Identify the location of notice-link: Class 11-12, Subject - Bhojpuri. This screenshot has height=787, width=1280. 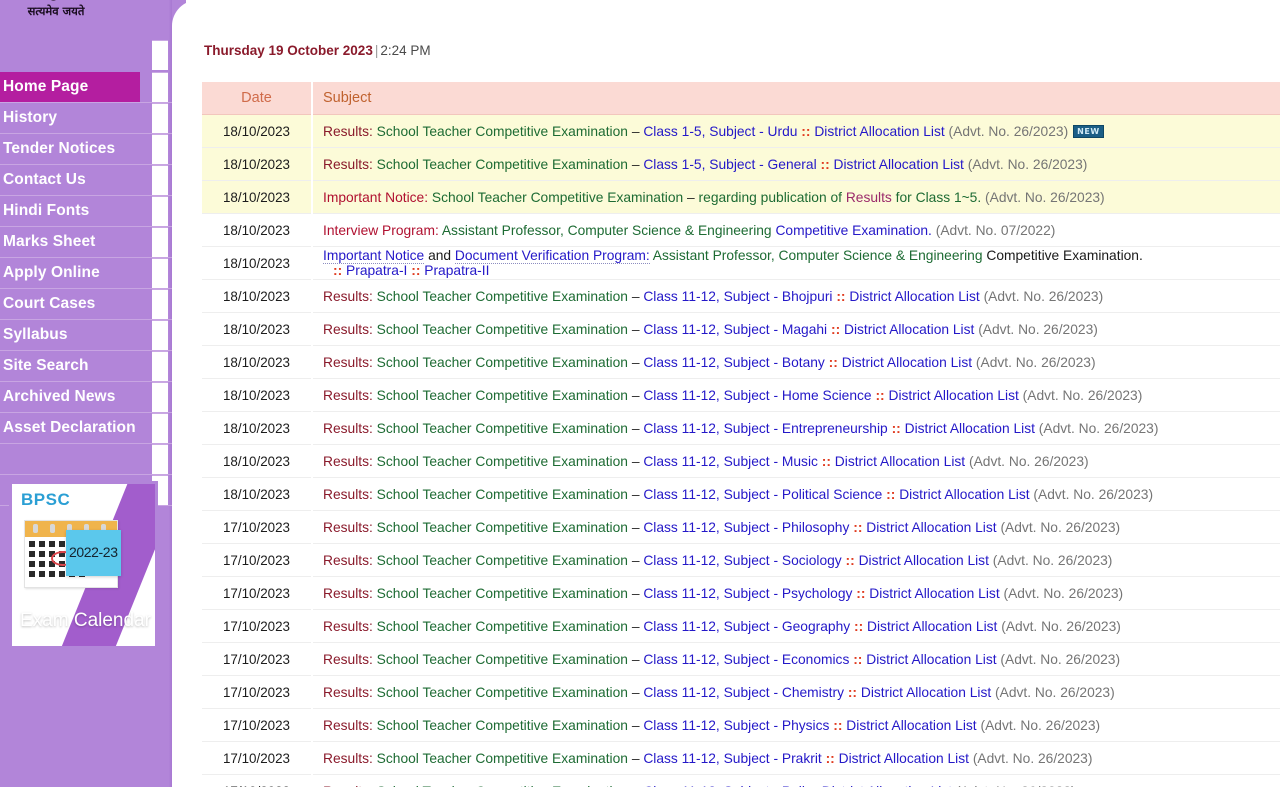
(738, 296).